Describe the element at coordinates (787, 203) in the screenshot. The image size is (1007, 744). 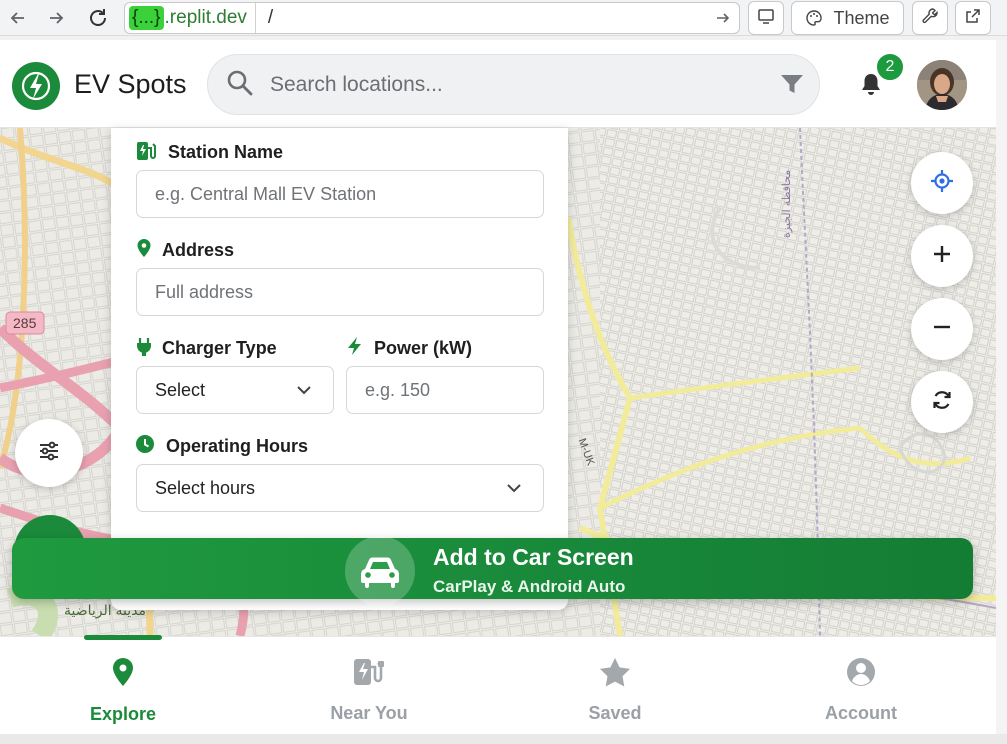
I see `area-label: محافظة الجيزة` at that location.